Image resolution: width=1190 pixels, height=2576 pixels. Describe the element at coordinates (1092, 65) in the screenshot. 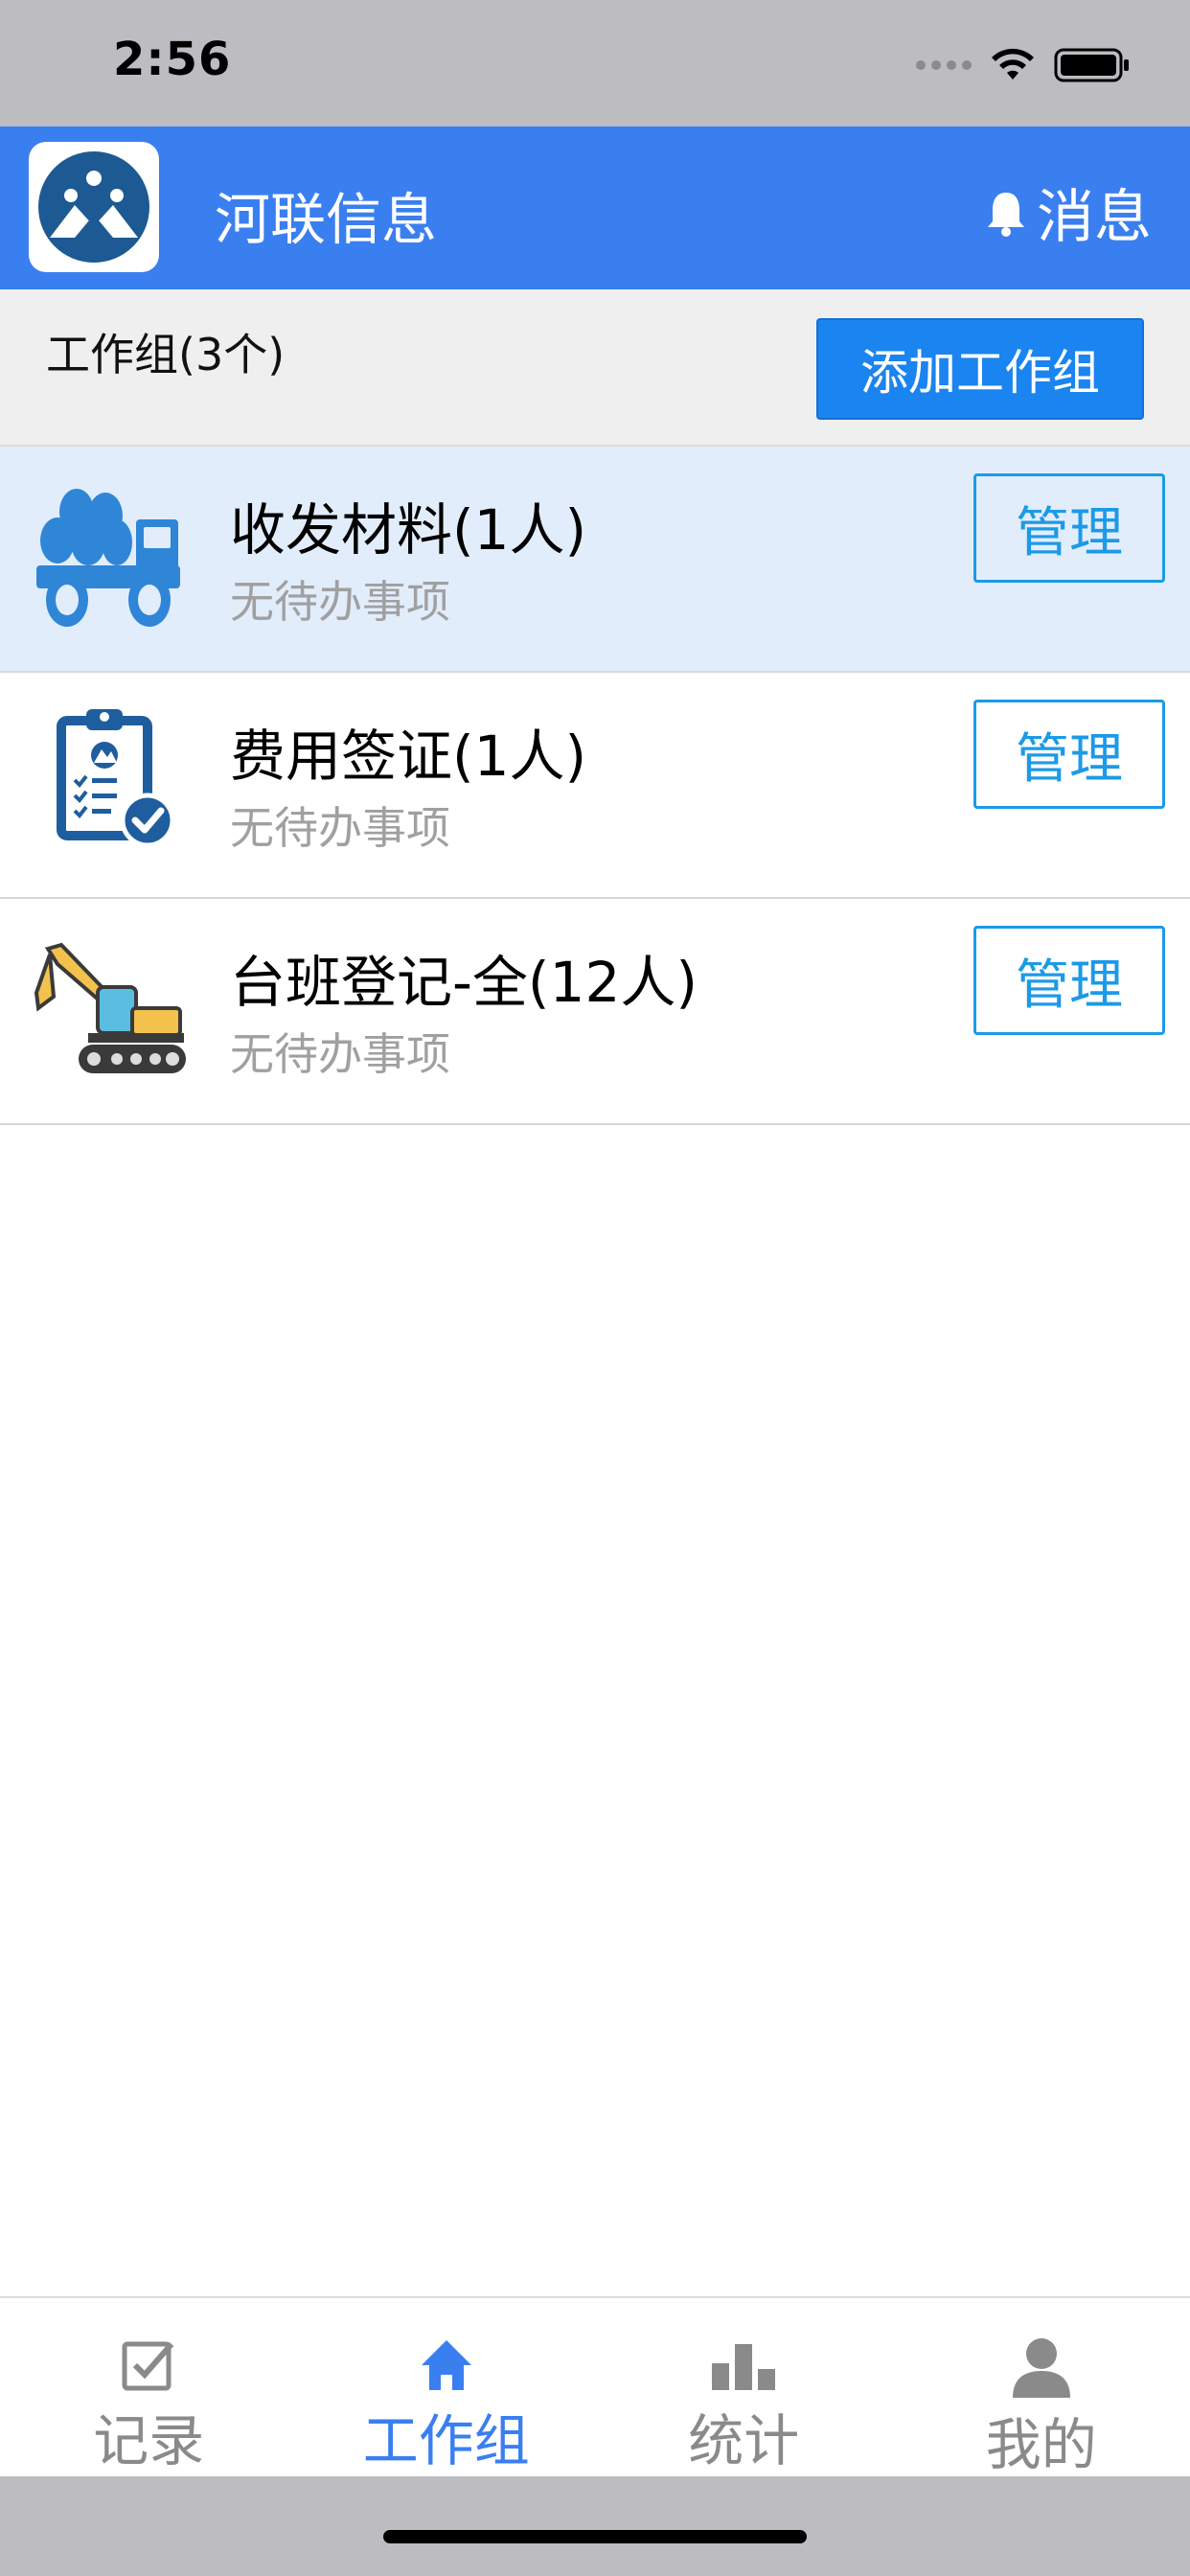

I see `battery-icon` at that location.